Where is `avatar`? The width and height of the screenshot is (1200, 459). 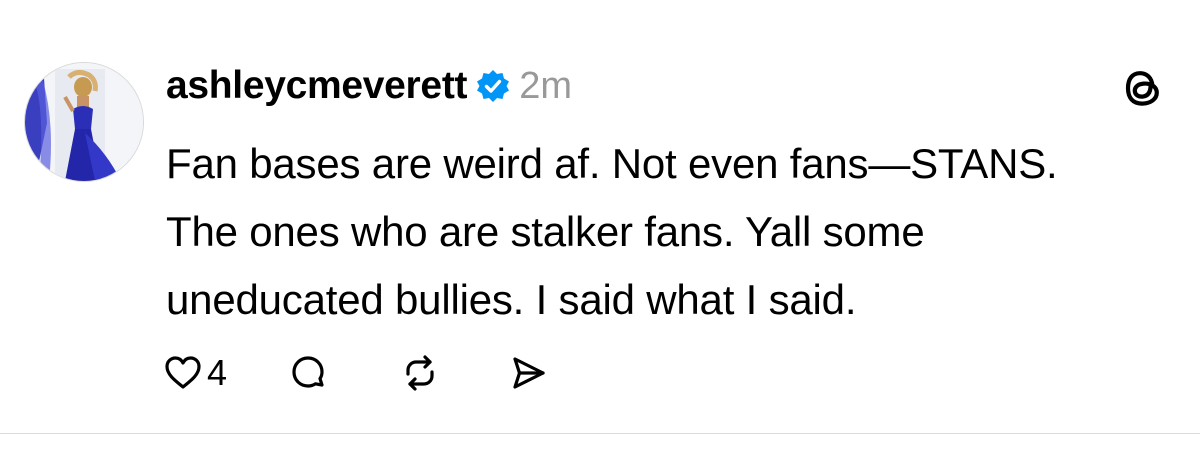 avatar is located at coordinates (84, 122).